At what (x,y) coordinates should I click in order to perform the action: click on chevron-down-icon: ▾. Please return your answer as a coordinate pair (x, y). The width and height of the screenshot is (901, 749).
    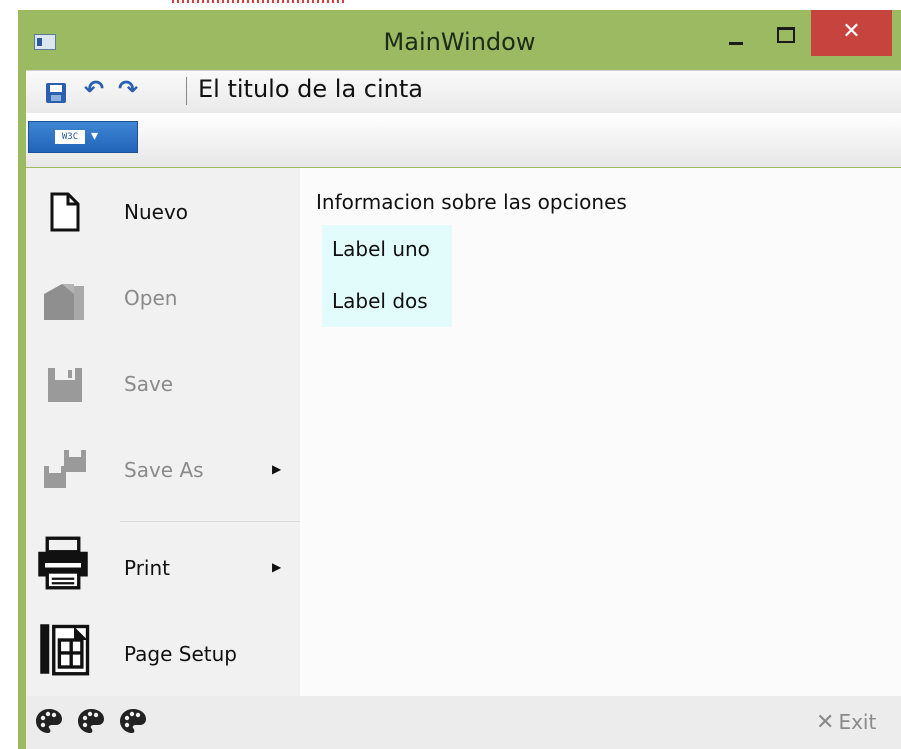
    Looking at the image, I should click on (95, 136).